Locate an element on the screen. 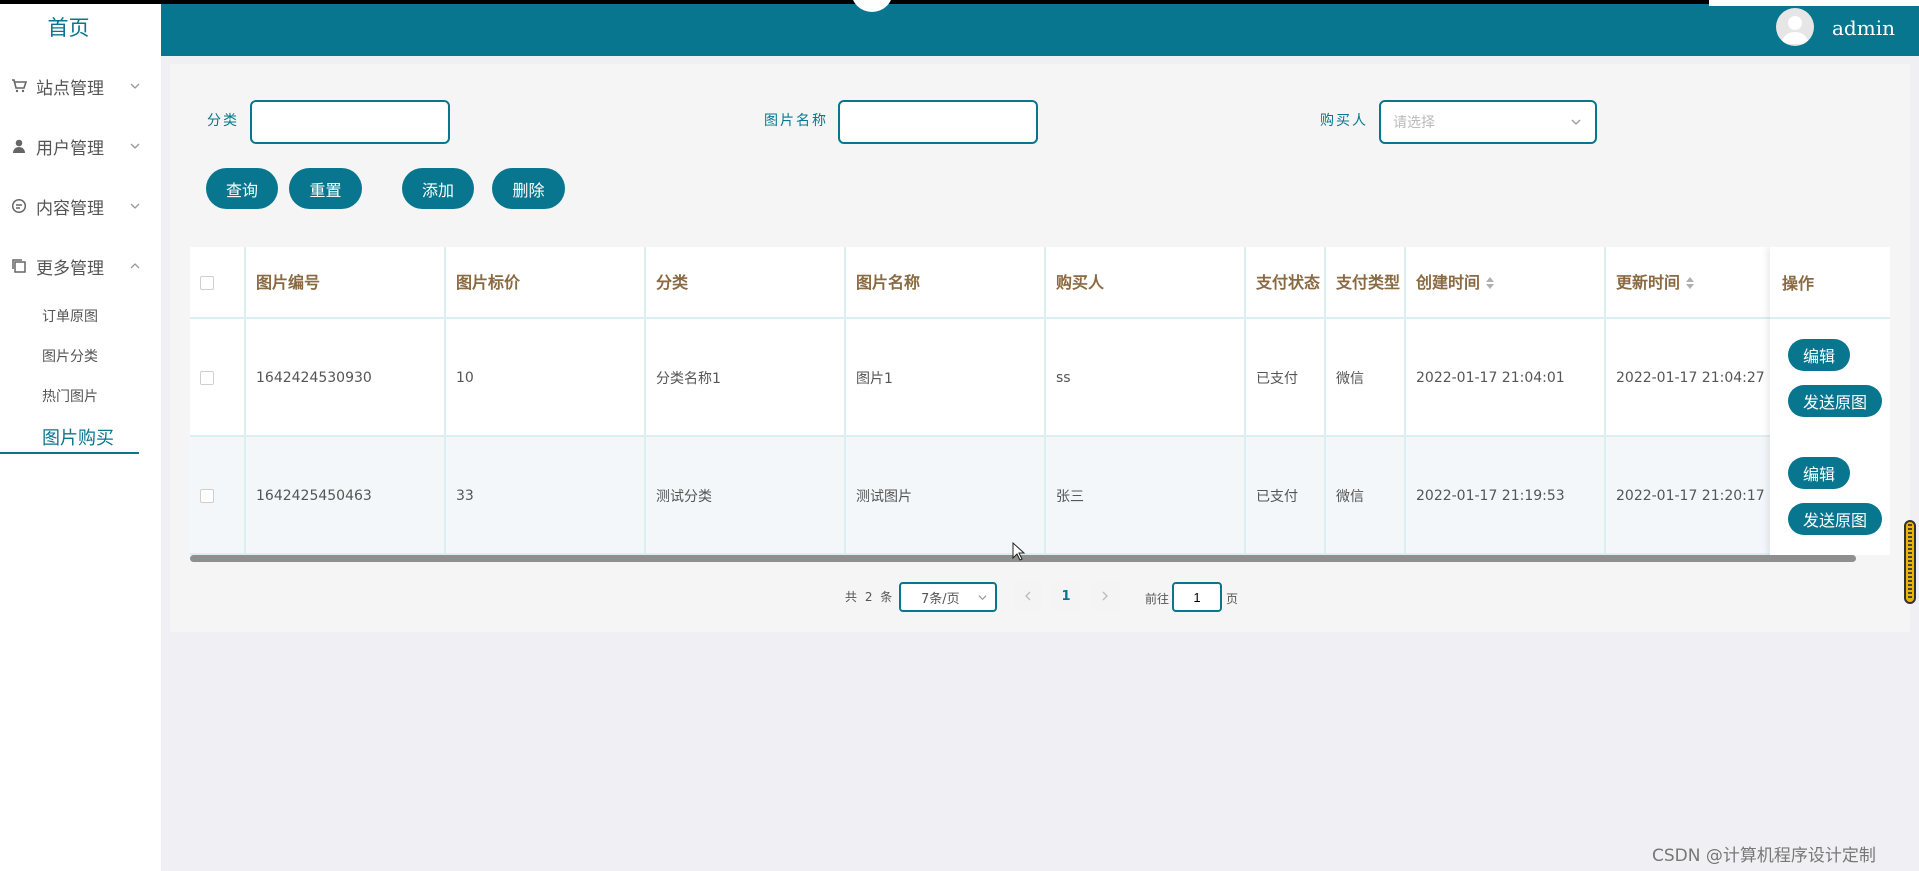 This screenshot has height=871, width=1919. sidebar-item-site: 站点管理 is located at coordinates (80, 86).